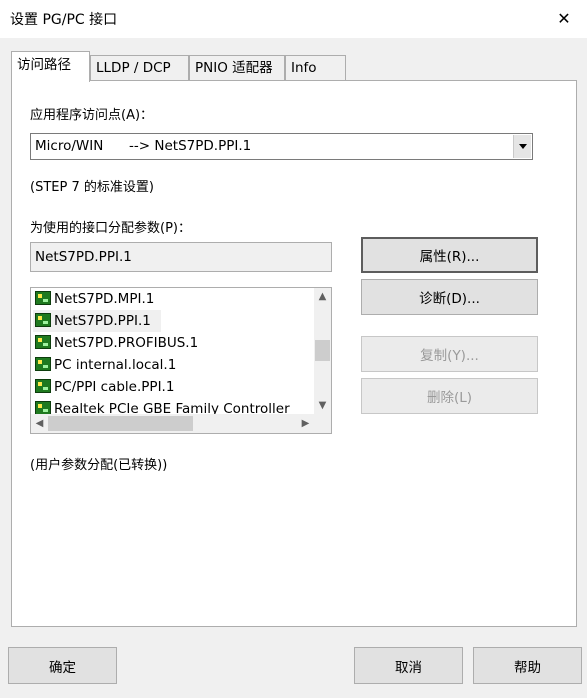 The width and height of the screenshot is (587, 698). Describe the element at coordinates (281, 146) in the screenshot. I see `app-access-point-dropdown: Micro/WIN --> NetS7PD.PPI.1` at that location.